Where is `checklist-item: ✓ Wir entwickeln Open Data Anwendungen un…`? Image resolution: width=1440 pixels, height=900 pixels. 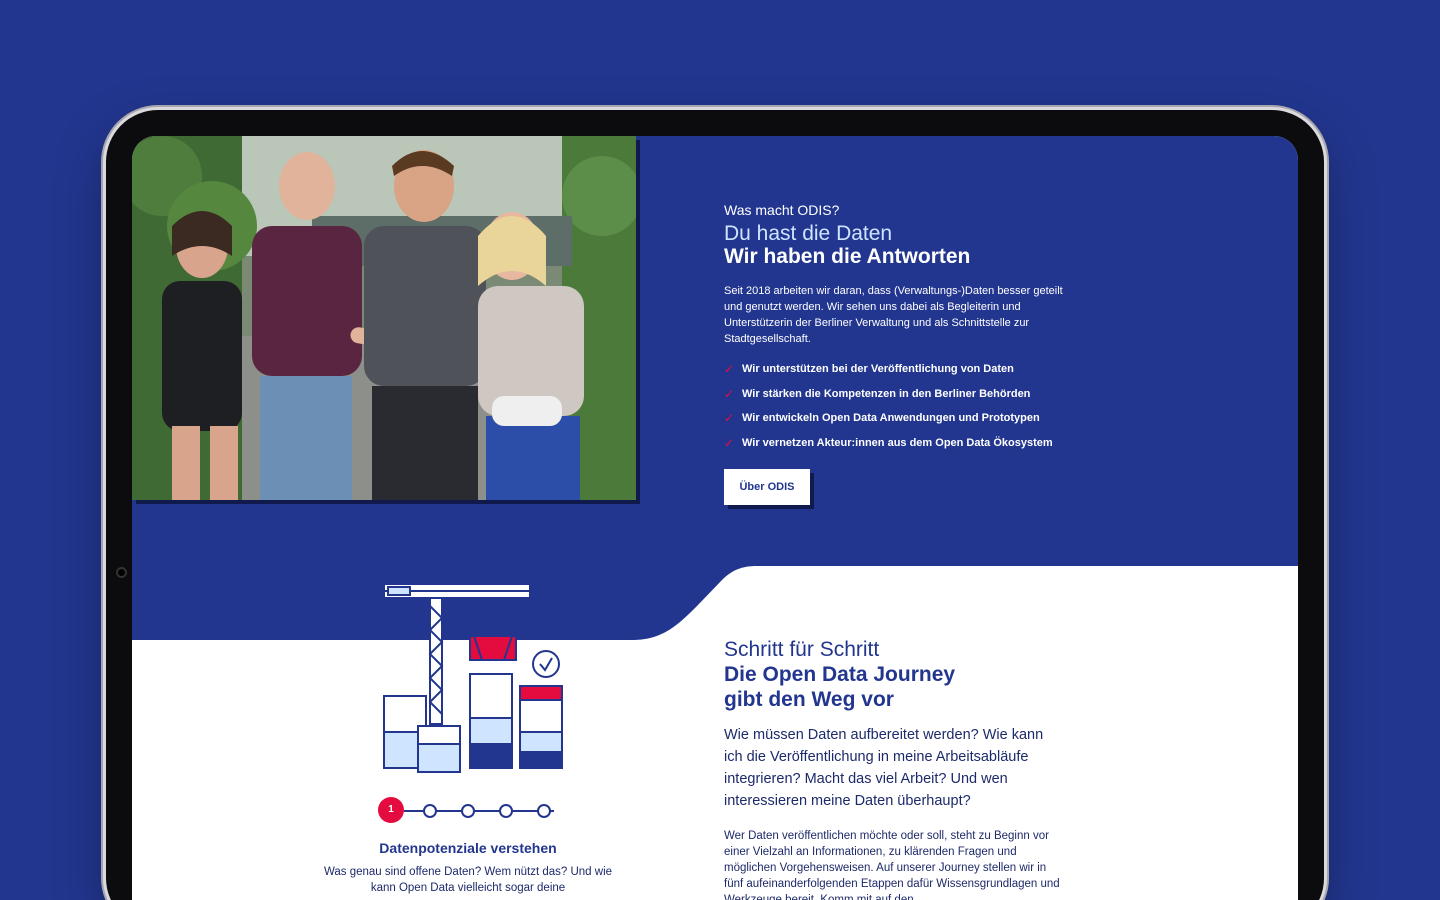
checklist-item: ✓ Wir entwickeln Open Data Anwendungen un… is located at coordinates (904, 418).